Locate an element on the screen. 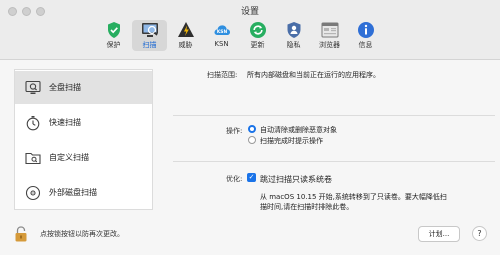  settings-toolbar: 保护 扫描 威胁 KSN KSN 更新 隐私 浏览器 信息 is located at coordinates (240, 36).